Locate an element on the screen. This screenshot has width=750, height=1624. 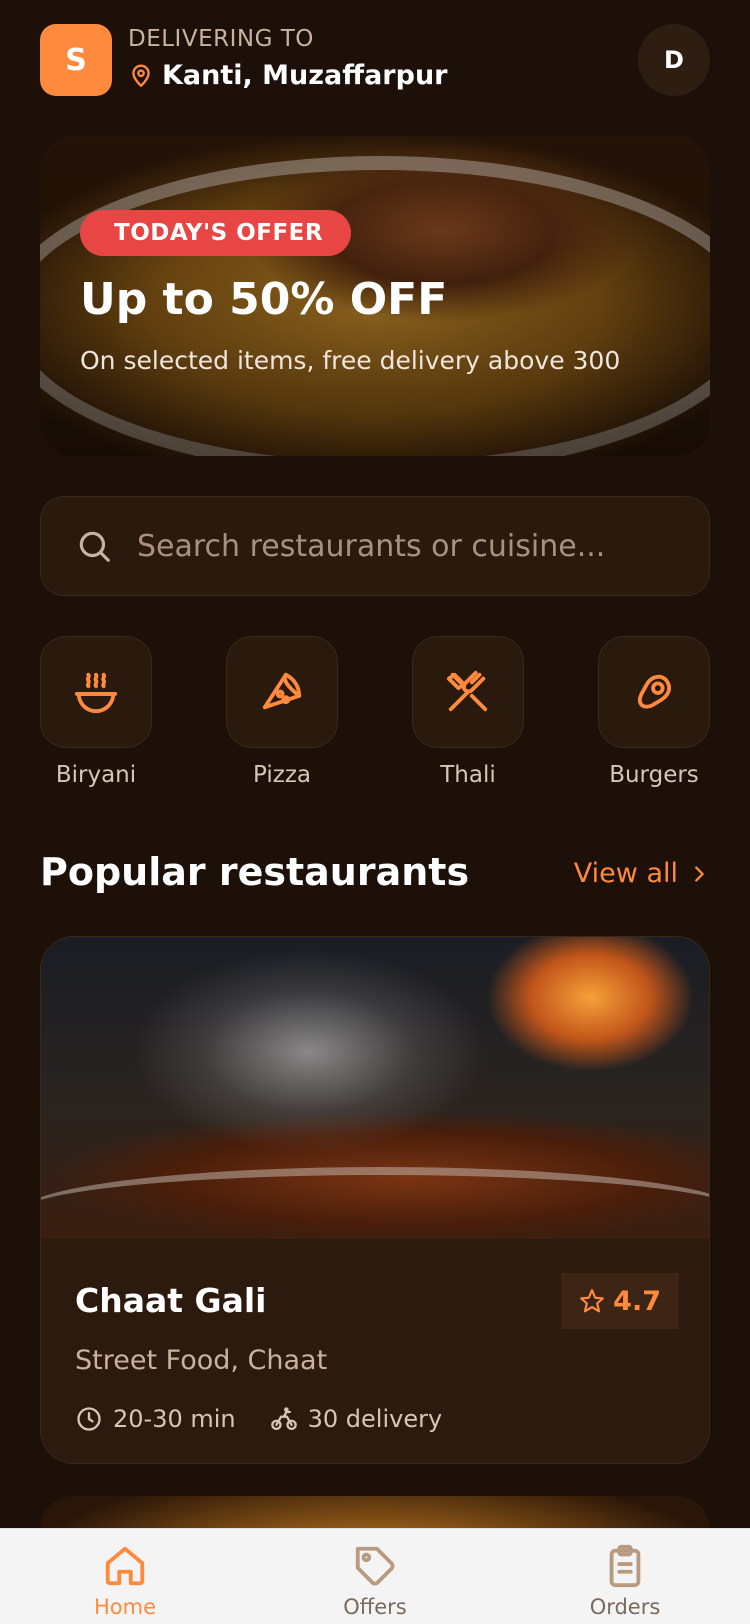
category-label: Thali is located at coordinates (468, 775).